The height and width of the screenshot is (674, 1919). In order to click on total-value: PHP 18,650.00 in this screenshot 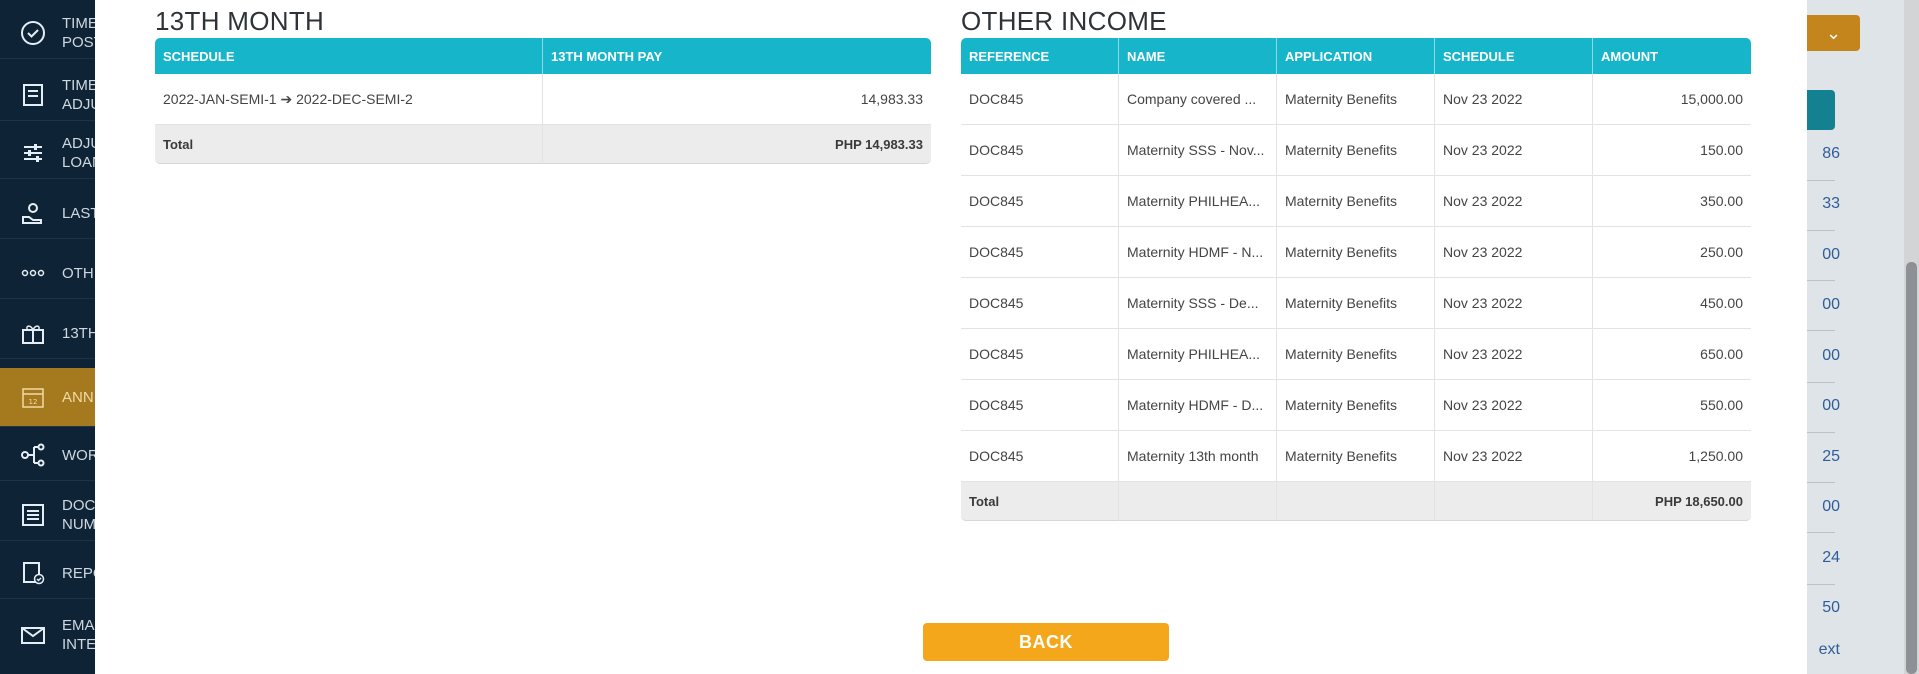, I will do `click(1672, 501)`.